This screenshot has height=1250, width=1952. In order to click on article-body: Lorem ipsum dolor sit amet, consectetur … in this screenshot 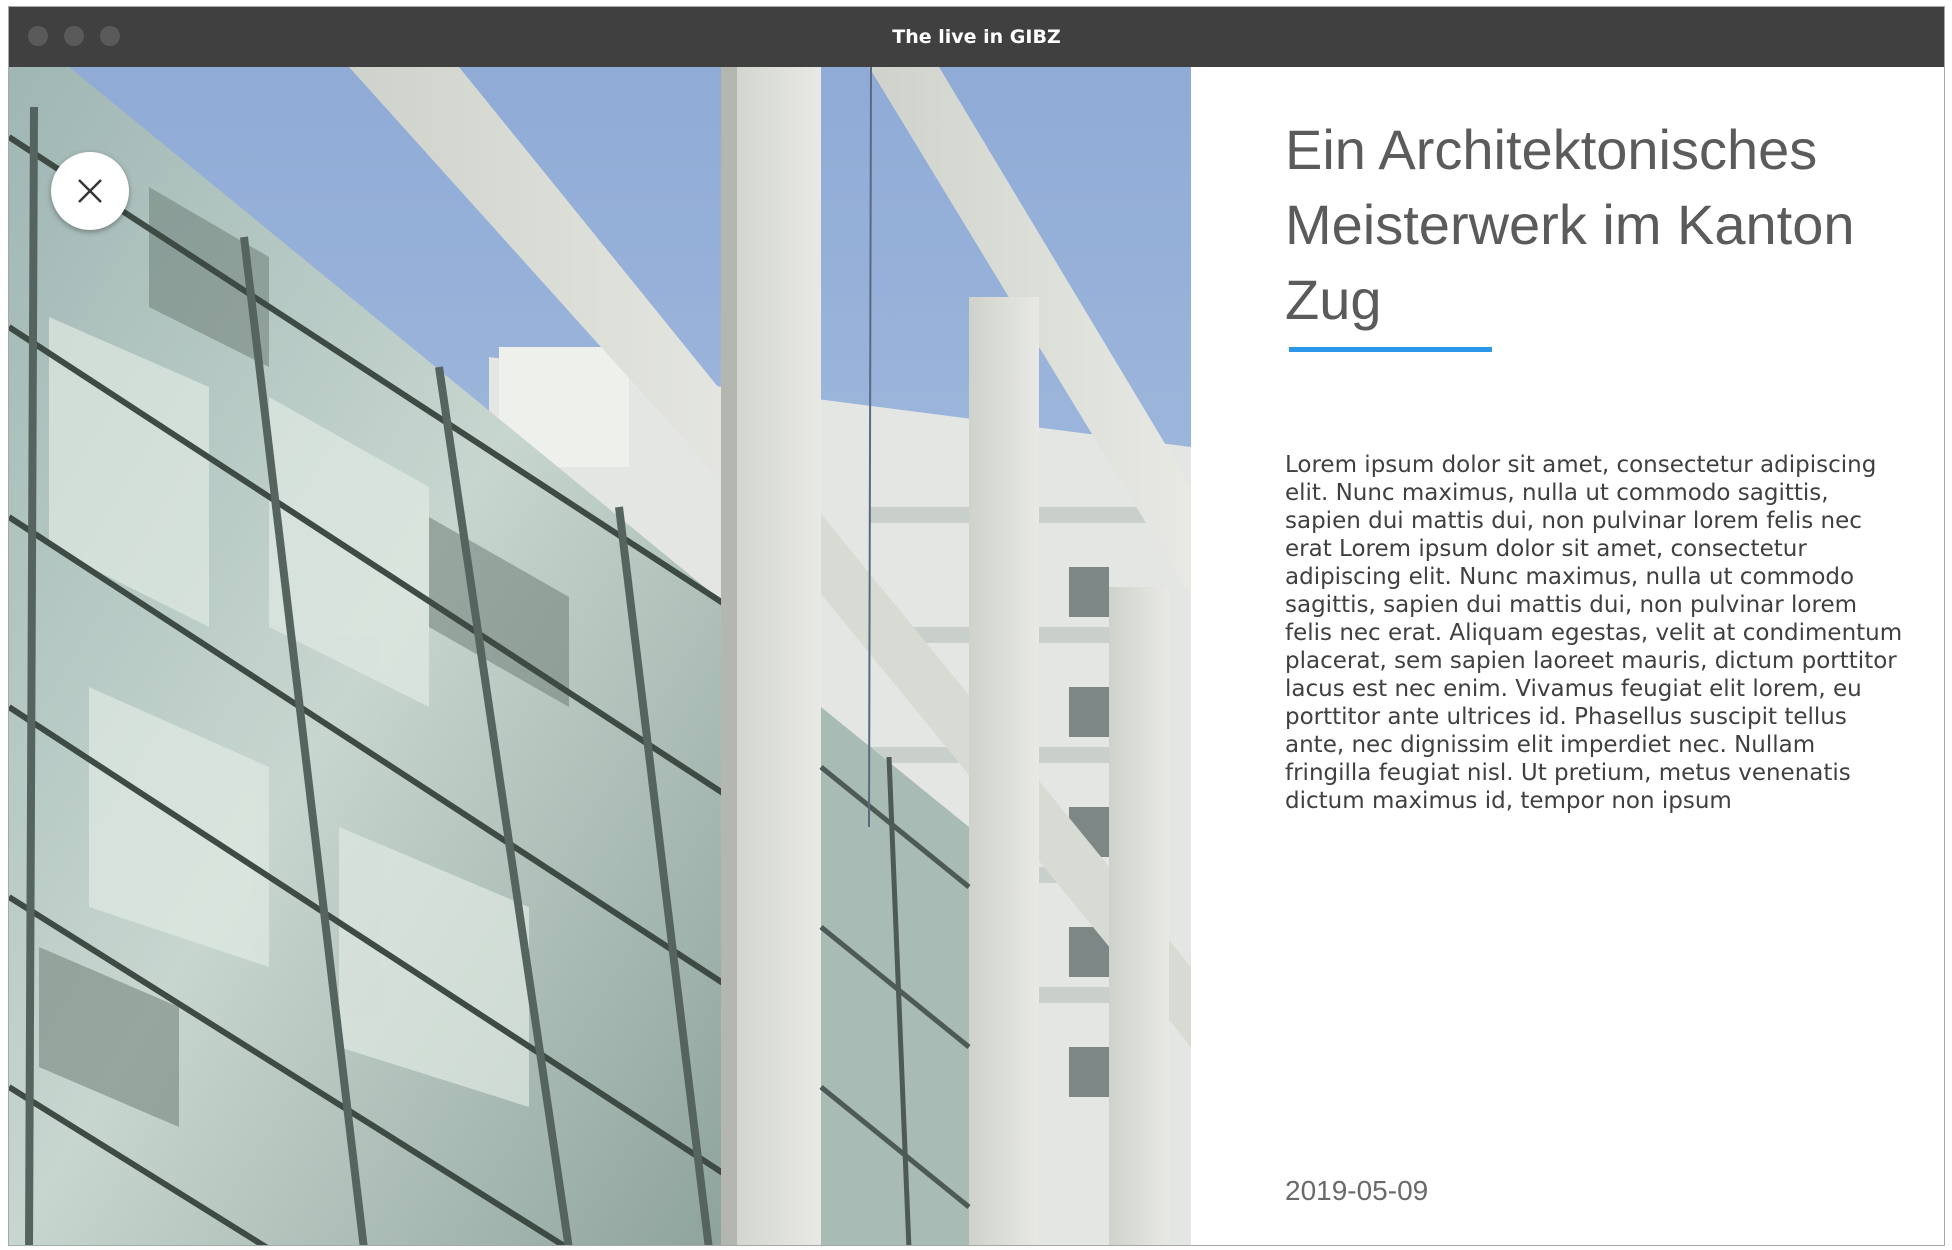, I will do `click(1594, 633)`.